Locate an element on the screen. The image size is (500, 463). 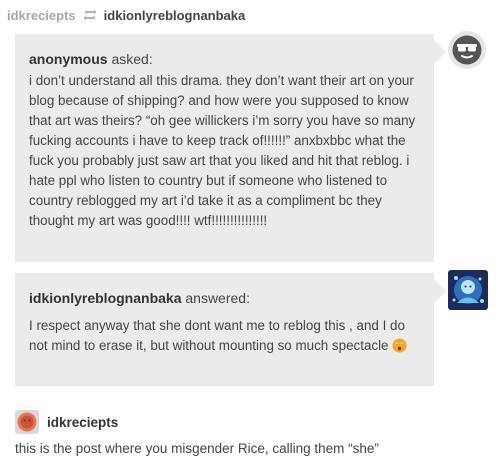
answerer-line: idkionlyreblognanbaka answered: is located at coordinates (224, 298).